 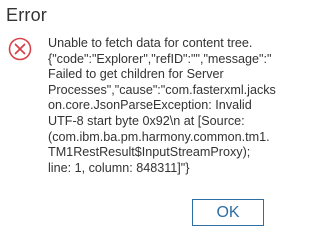 What do you see at coordinates (26, 15) in the screenshot?
I see `dialog-title: Error` at bounding box center [26, 15].